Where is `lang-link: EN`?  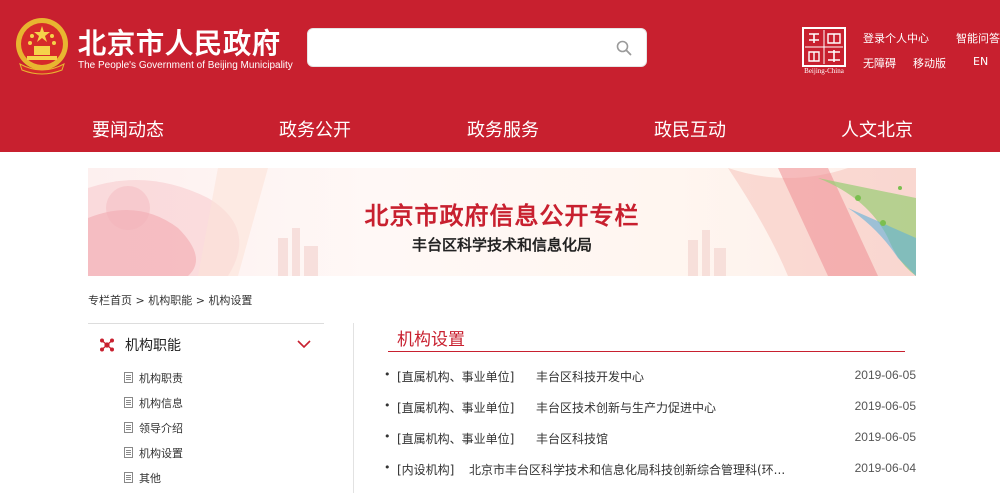
lang-link: EN is located at coordinates (980, 61).